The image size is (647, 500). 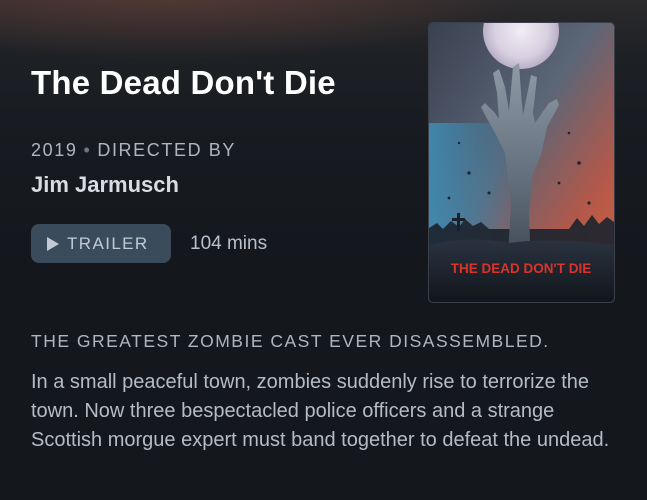 I want to click on play-icon, so click(x=53, y=243).